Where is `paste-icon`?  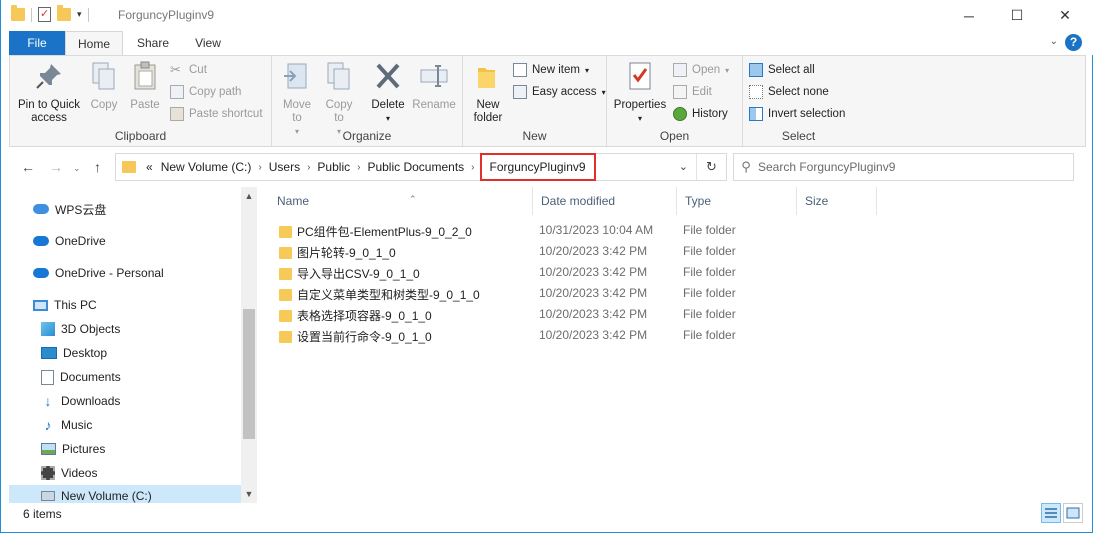 paste-icon is located at coordinates (145, 75).